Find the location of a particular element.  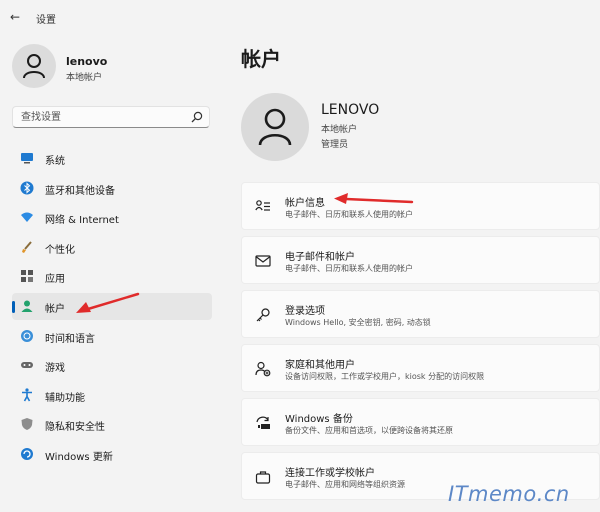

account-name: LENOVO is located at coordinates (350, 110).